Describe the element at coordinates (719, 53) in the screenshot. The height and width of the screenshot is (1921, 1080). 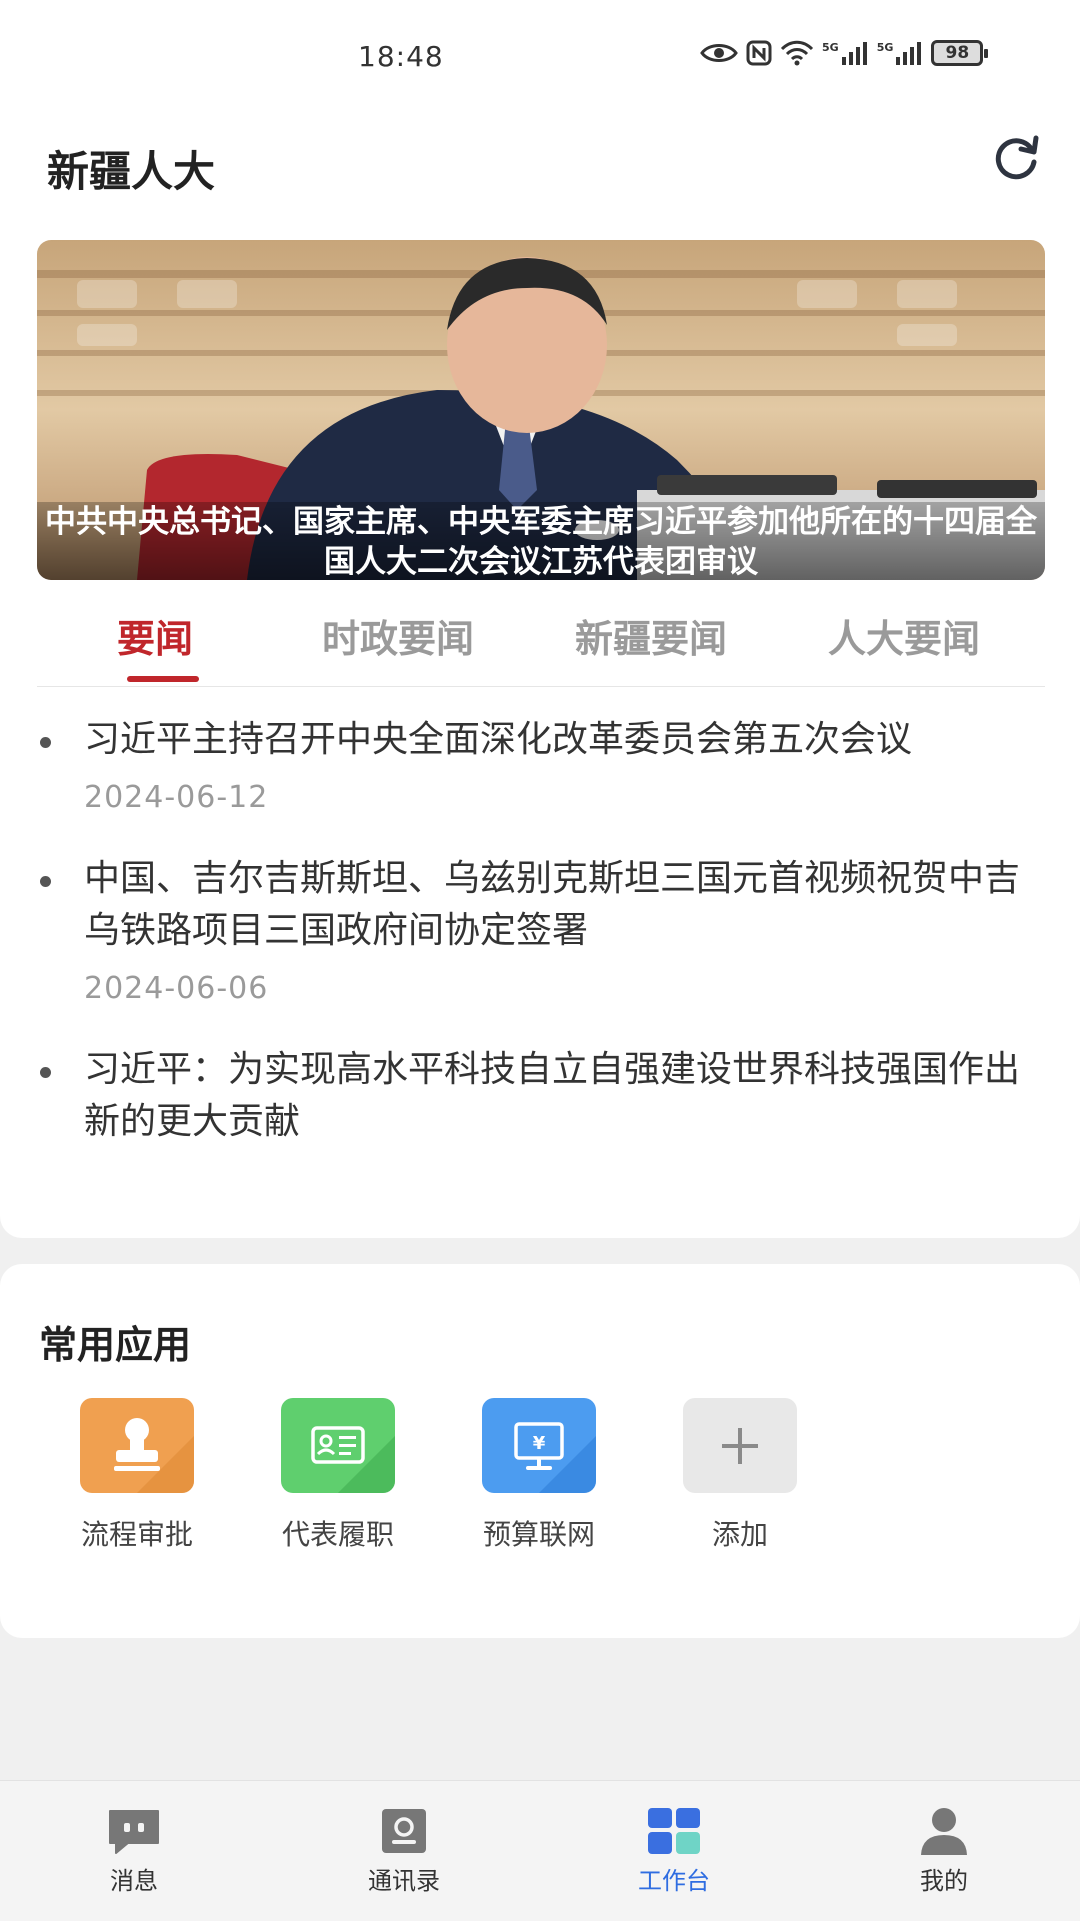
I see `eye-icon` at that location.